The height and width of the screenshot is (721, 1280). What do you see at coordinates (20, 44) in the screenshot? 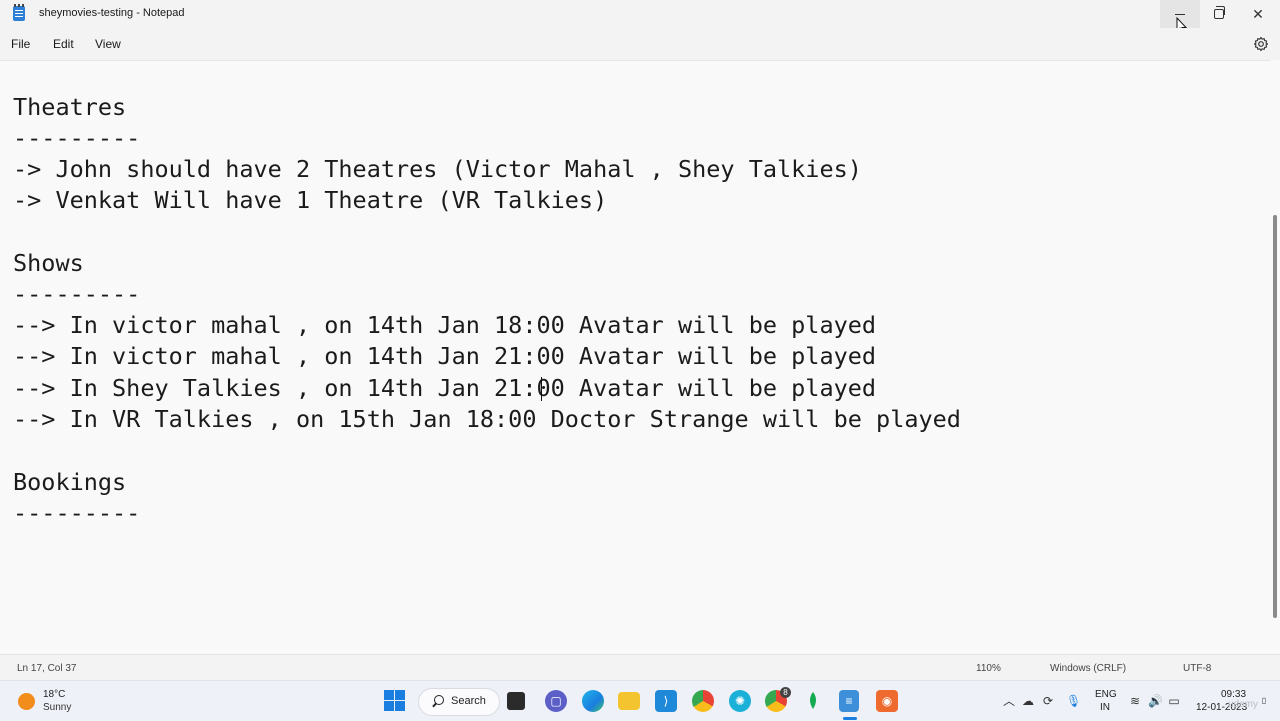
I see `menu-file: File` at bounding box center [20, 44].